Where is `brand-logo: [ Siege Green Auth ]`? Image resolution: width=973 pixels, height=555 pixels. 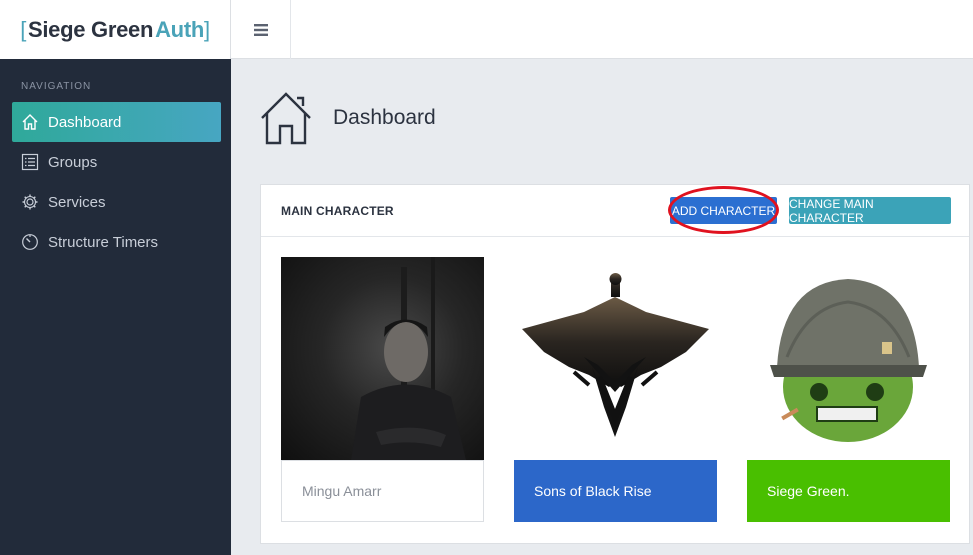
brand-logo: [ Siege Green Auth ] is located at coordinates (115, 29).